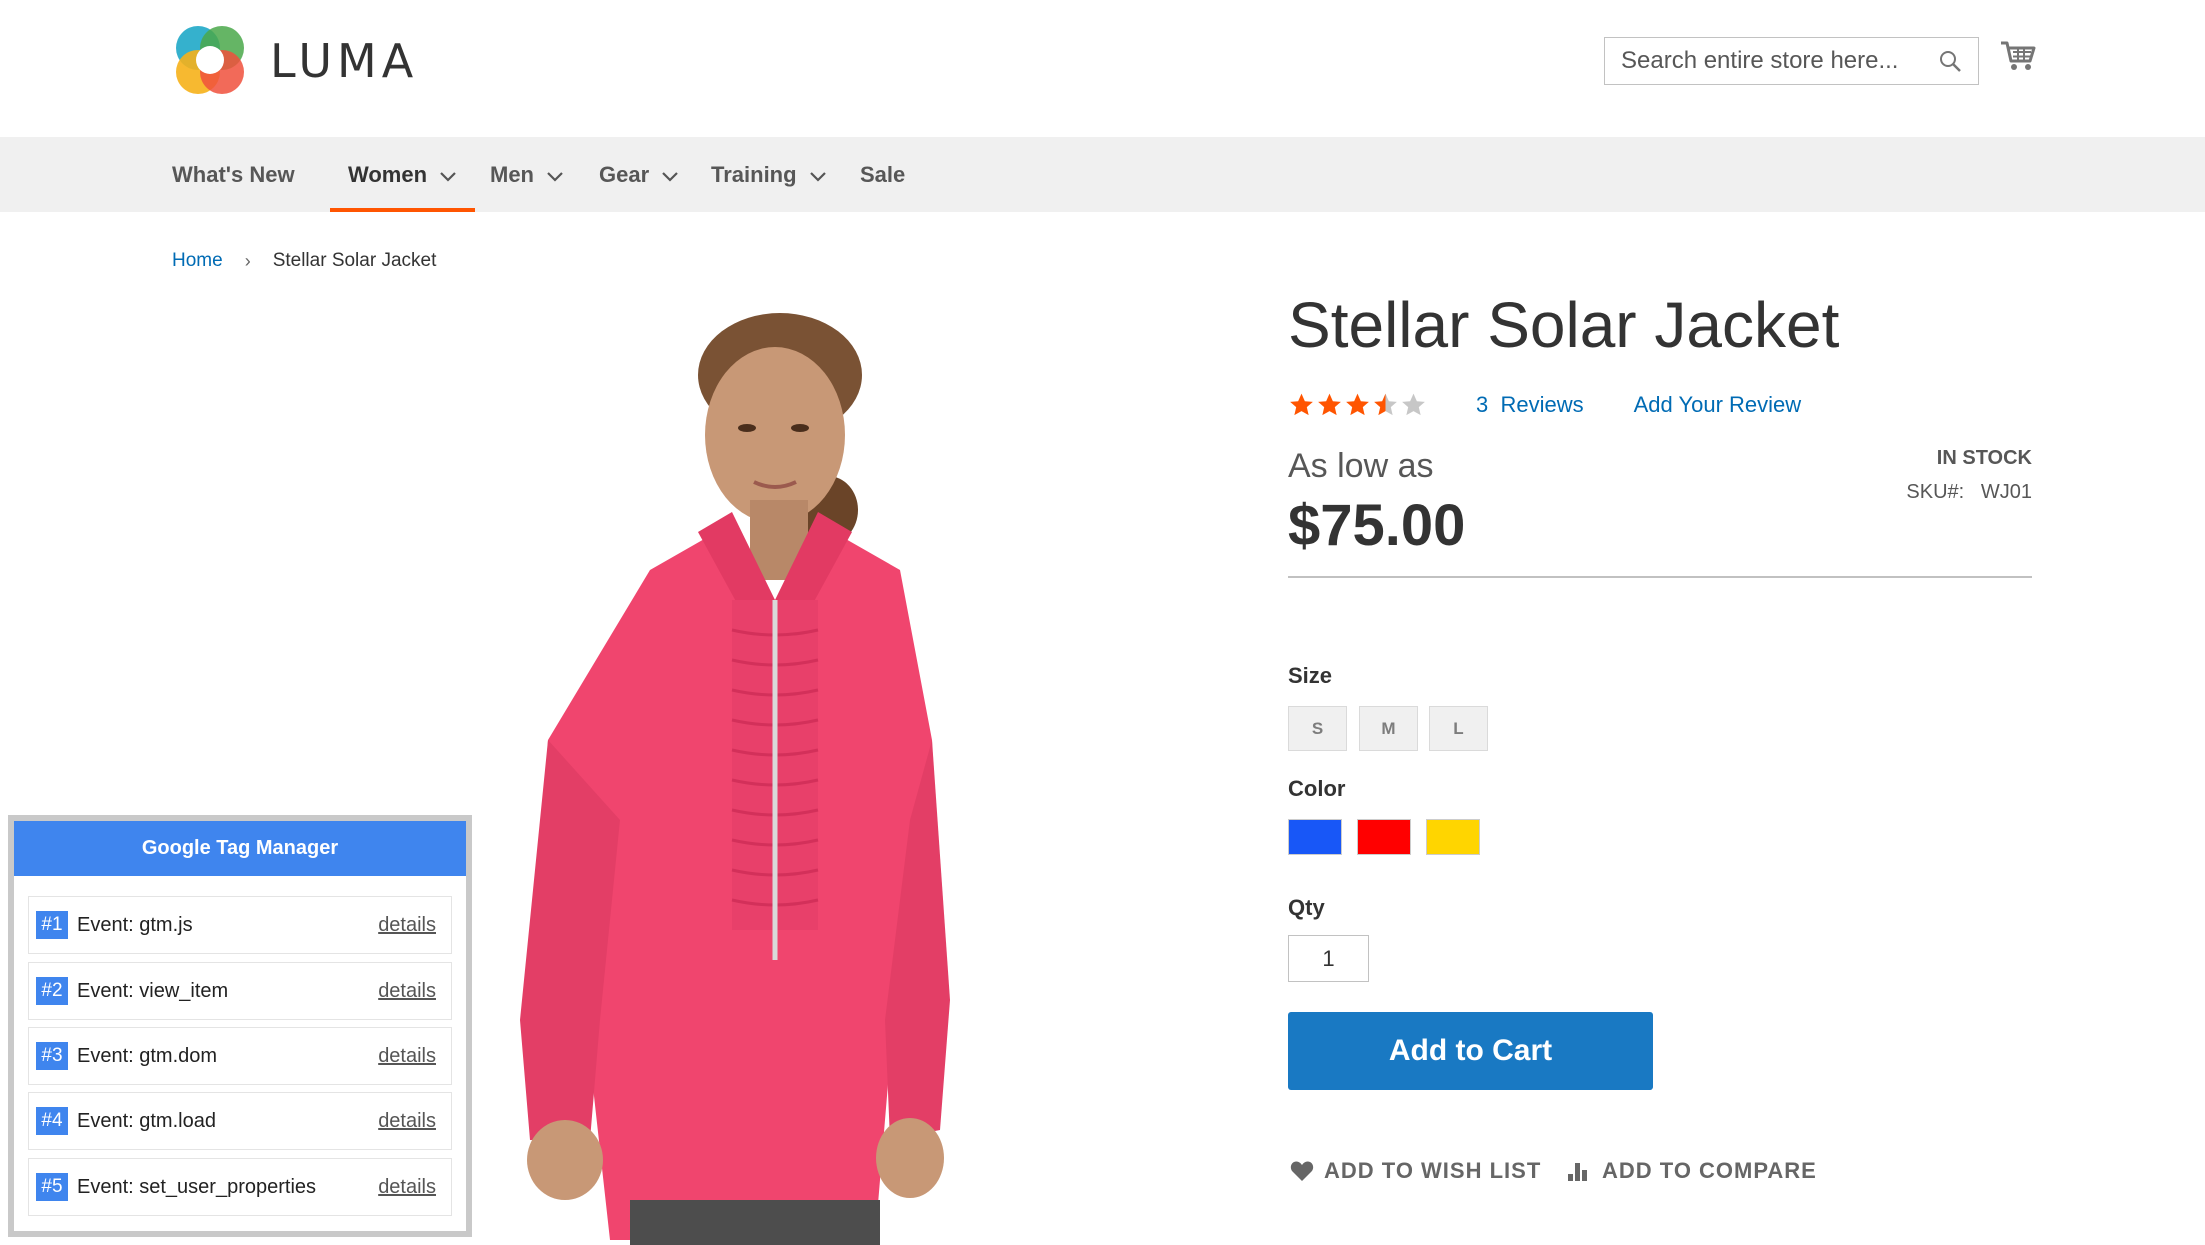 The width and height of the screenshot is (2205, 1245). Describe the element at coordinates (1388, 728) in the screenshot. I see `size-swatch-m: M` at that location.